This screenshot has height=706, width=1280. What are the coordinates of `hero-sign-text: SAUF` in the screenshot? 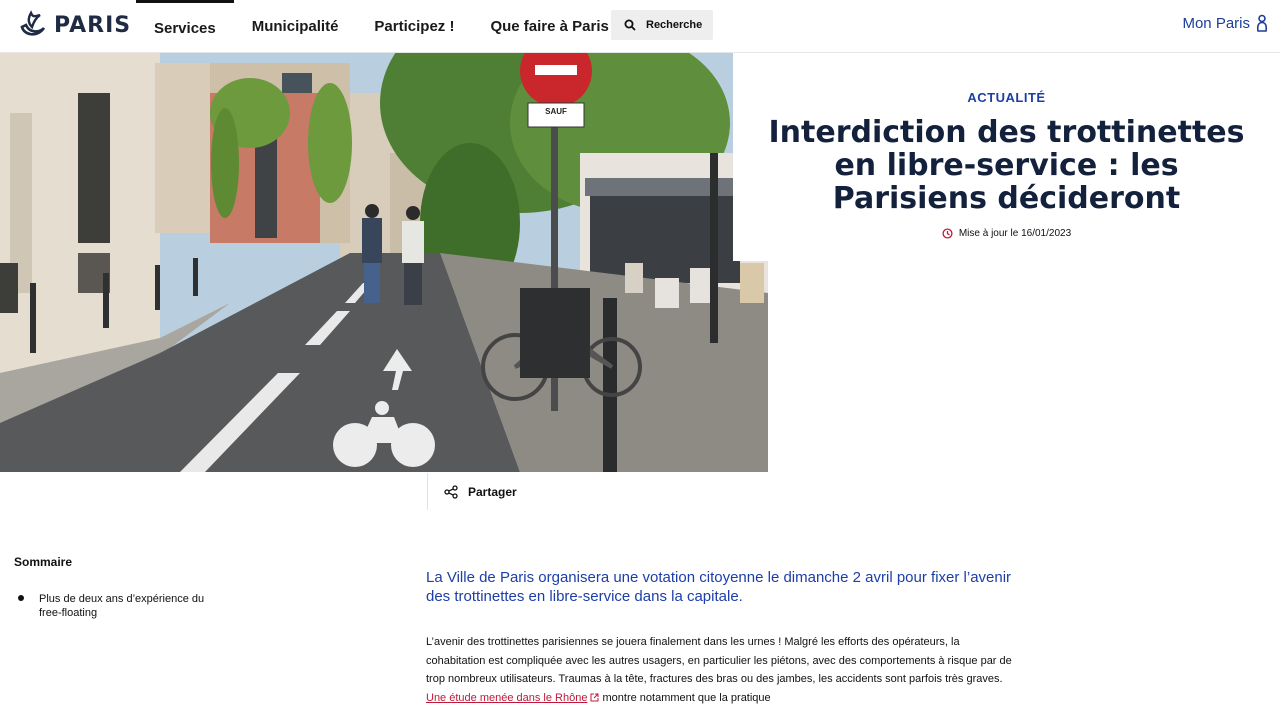 It's located at (556, 111).